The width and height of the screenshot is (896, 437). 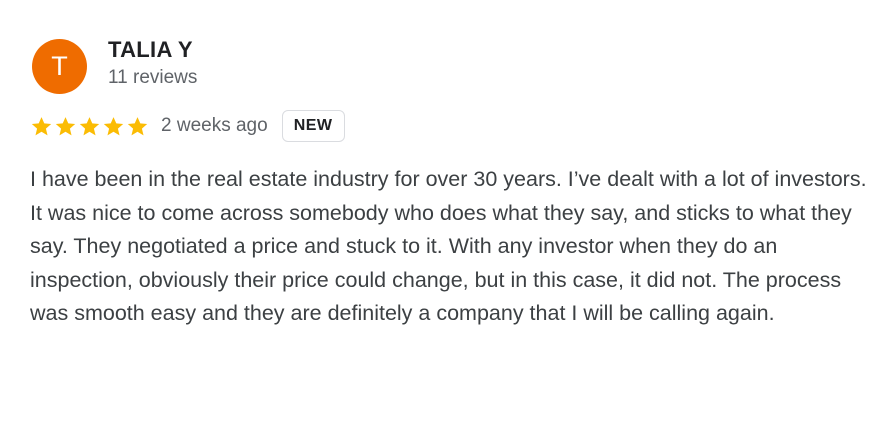 I want to click on new-badge: NEW, so click(x=313, y=126).